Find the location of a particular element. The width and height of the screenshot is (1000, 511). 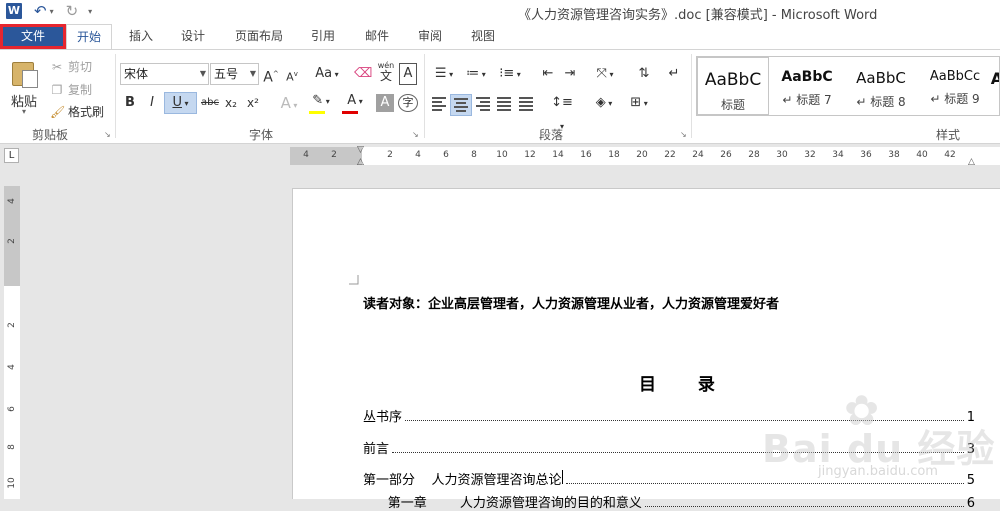

clear-formatting-icon: ⌫ is located at coordinates (363, 74).